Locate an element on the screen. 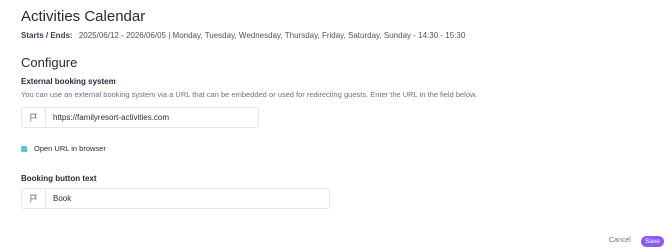  cancel-button: Cancel is located at coordinates (620, 241).